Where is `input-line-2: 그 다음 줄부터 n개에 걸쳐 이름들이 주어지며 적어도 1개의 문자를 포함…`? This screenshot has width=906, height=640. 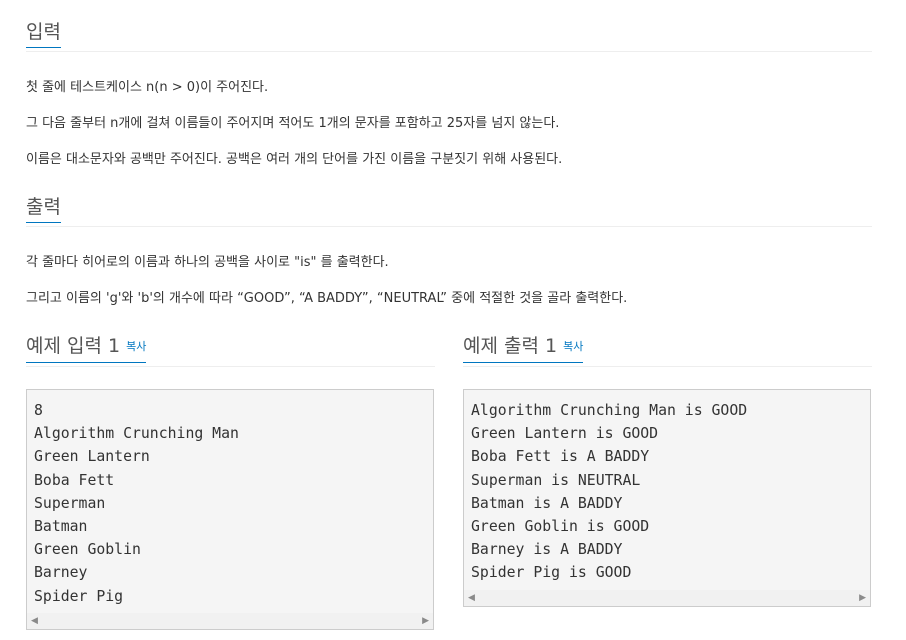
input-line-2: 그 다음 줄부터 n개에 걸쳐 이름들이 주어지며 적어도 1개의 문자를 포함… is located at coordinates (293, 123).